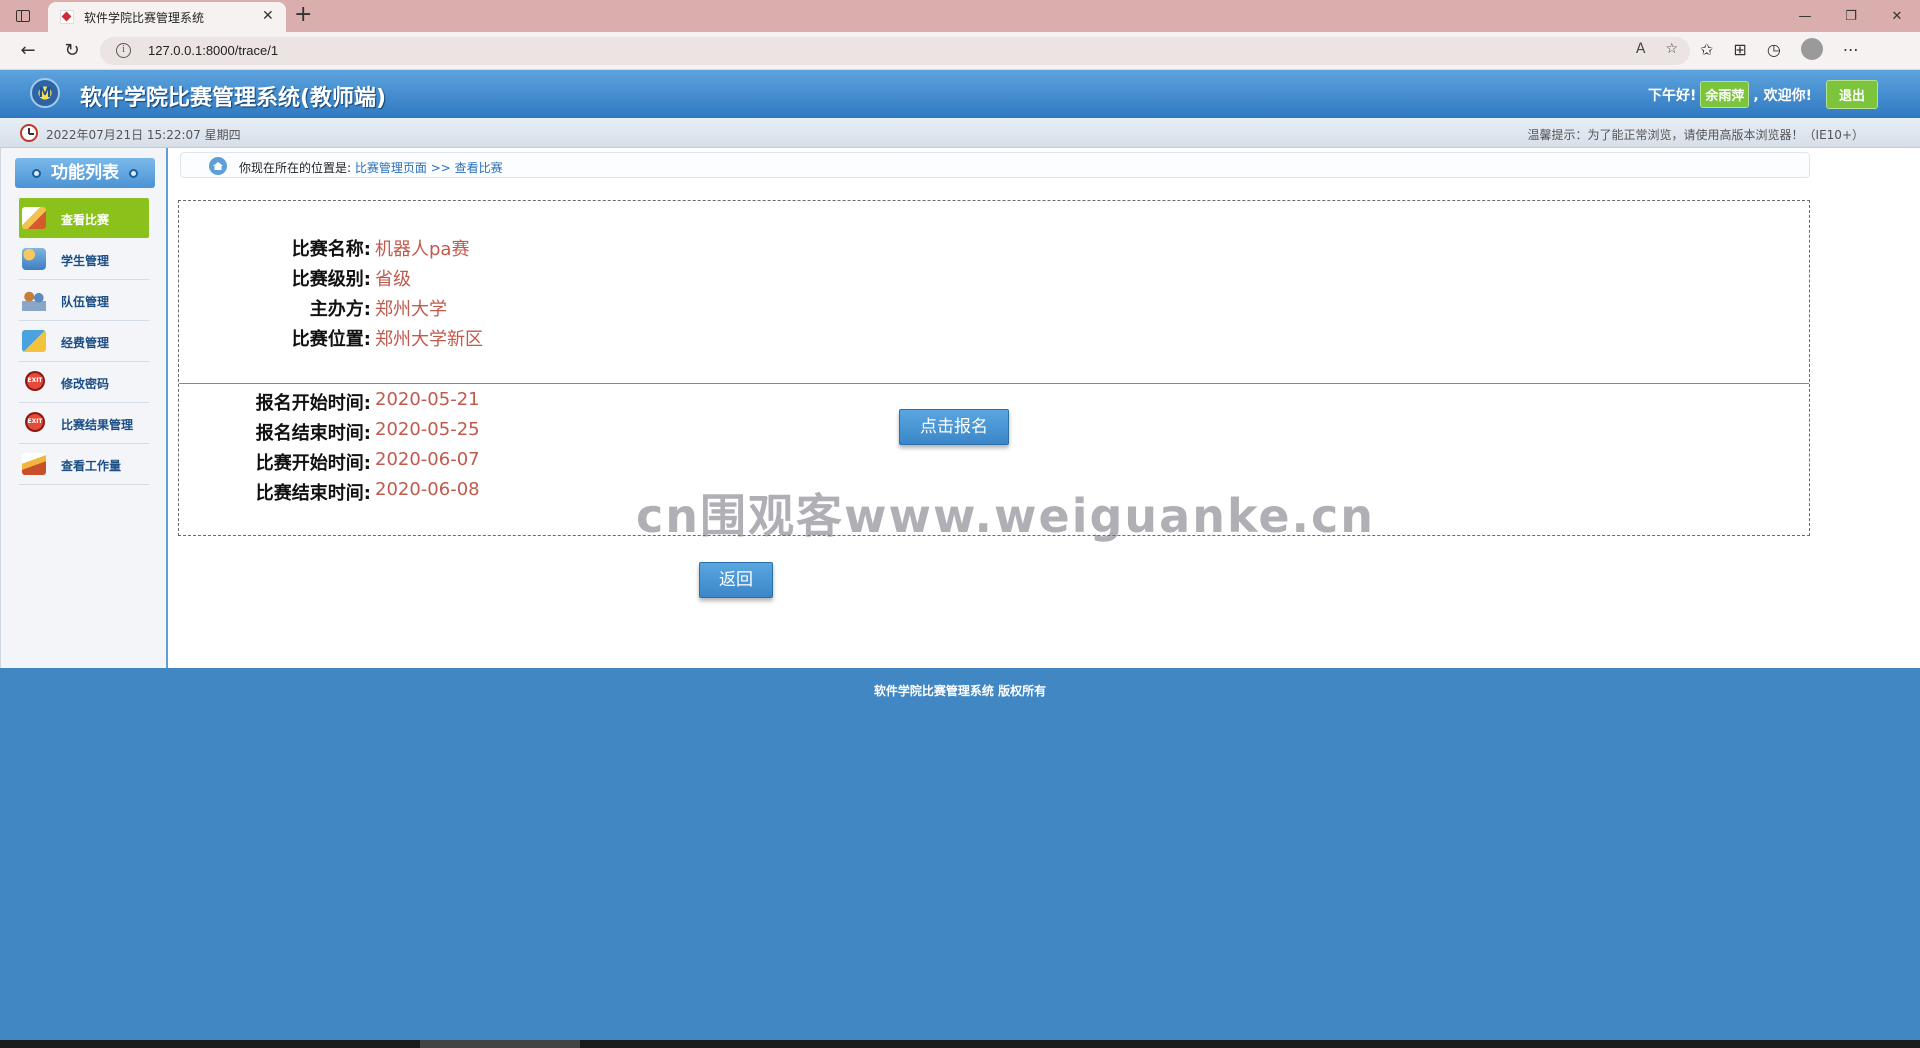  What do you see at coordinates (960, 1044) in the screenshot?
I see `os-taskbar` at bounding box center [960, 1044].